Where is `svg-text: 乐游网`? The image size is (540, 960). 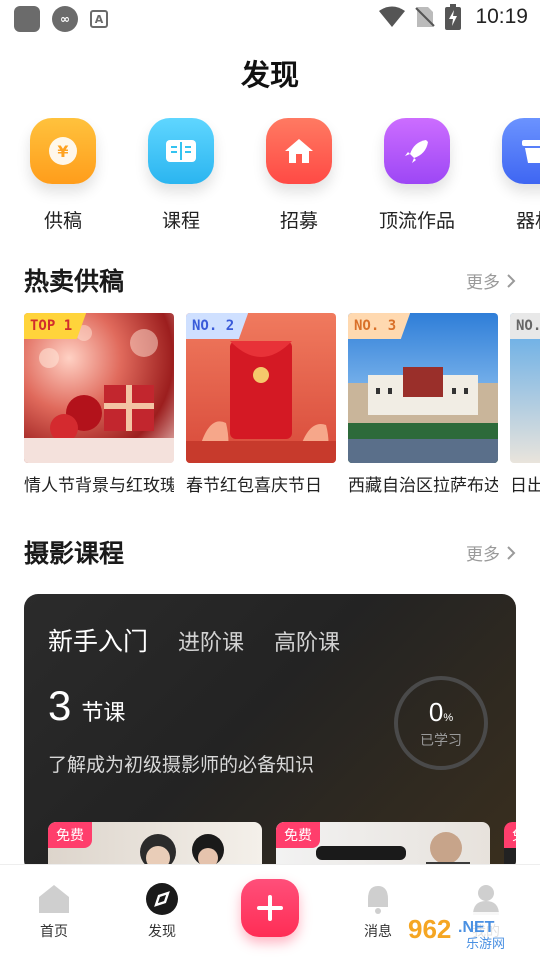 svg-text: 乐游网 is located at coordinates (485, 944).